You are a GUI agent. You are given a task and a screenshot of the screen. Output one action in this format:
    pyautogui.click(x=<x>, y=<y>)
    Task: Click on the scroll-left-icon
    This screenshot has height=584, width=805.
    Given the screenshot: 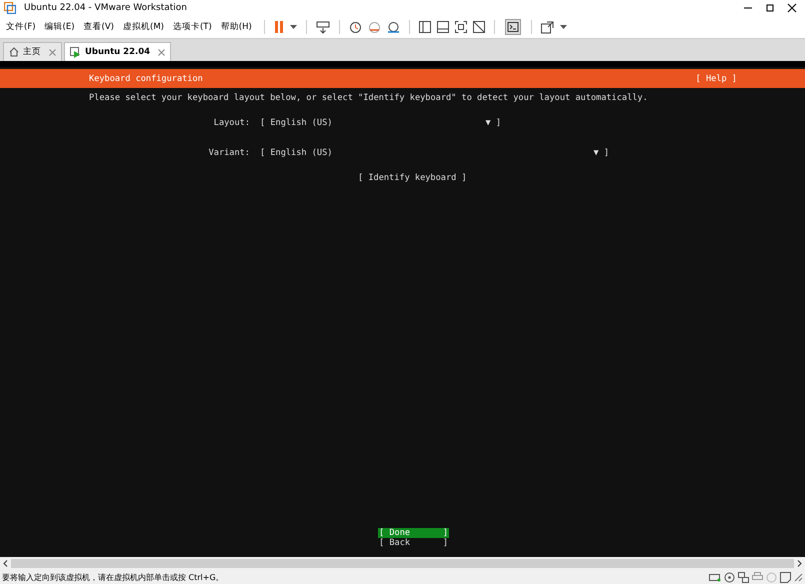 What is the action you would take?
    pyautogui.click(x=5, y=563)
    